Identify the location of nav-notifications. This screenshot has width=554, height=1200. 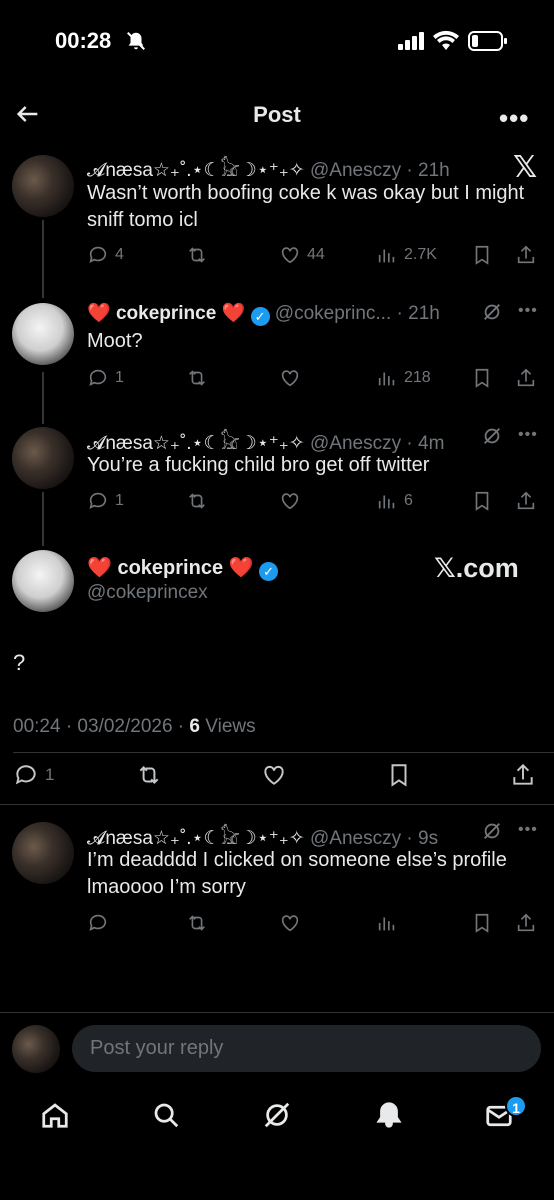
(389, 1117).